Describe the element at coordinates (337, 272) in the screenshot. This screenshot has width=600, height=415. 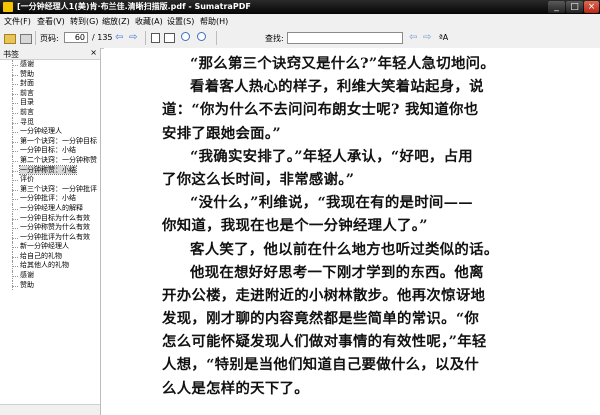
I see `text-line: 他现在想好好思考一下刚才学到的东西。他离` at that location.